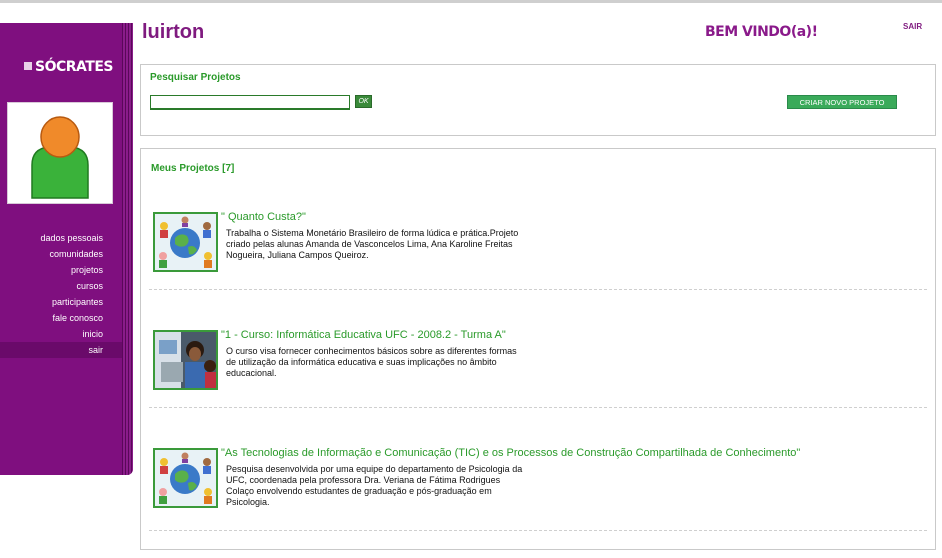 This screenshot has height=558, width=942. Describe the element at coordinates (61, 270) in the screenshot. I see `nav-projetos: projetos` at that location.